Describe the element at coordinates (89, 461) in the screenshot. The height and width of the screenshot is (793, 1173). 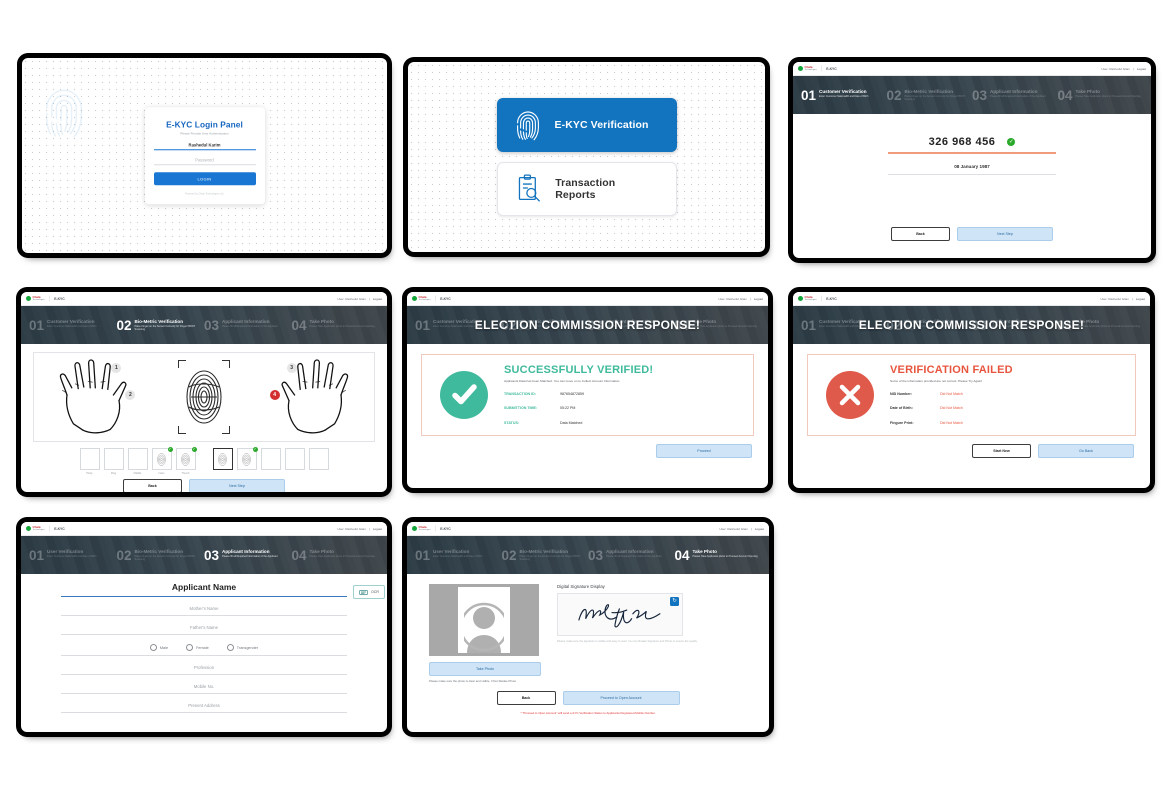
I see `slot-pinky: Pinky` at that location.